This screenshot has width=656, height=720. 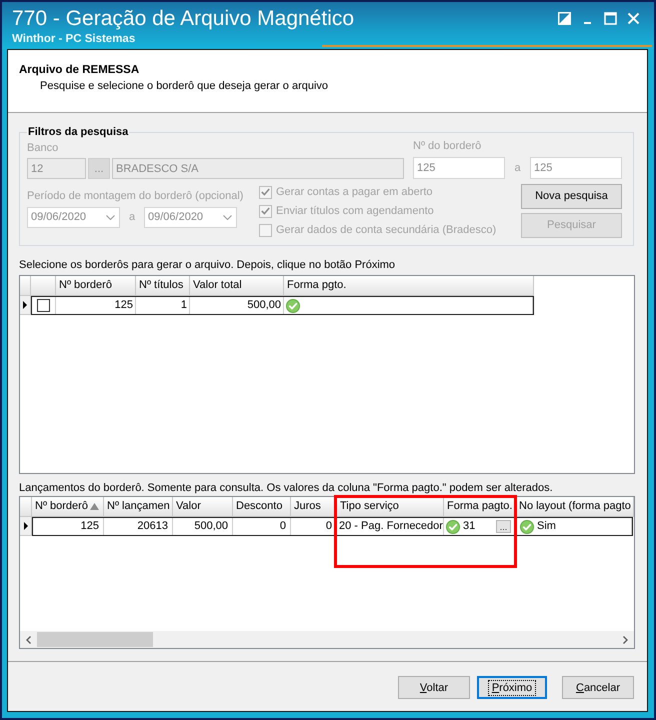 I want to click on table-row: 125 1 500,00, so click(x=282, y=305).